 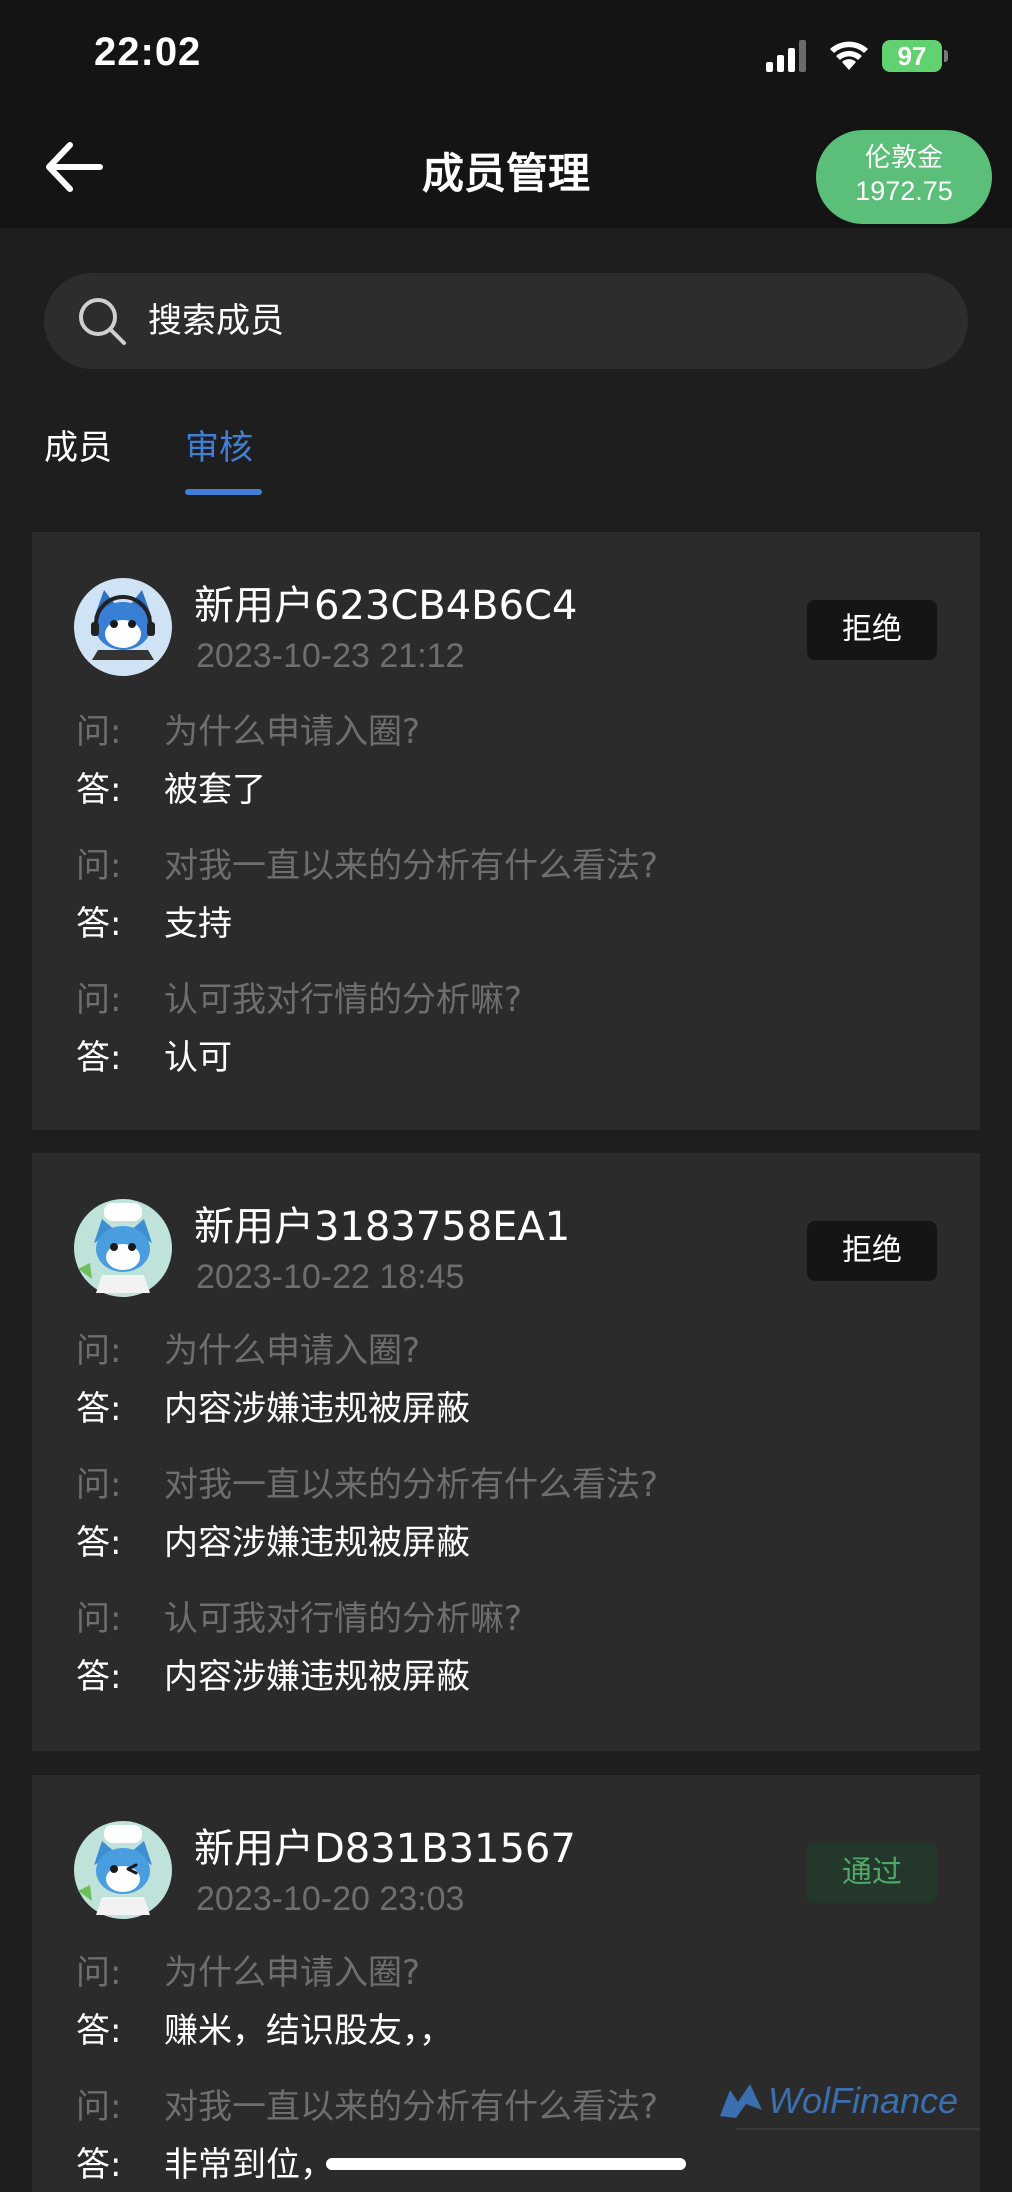 What do you see at coordinates (198, 1058) in the screenshot?
I see `answer-text: 认可` at bounding box center [198, 1058].